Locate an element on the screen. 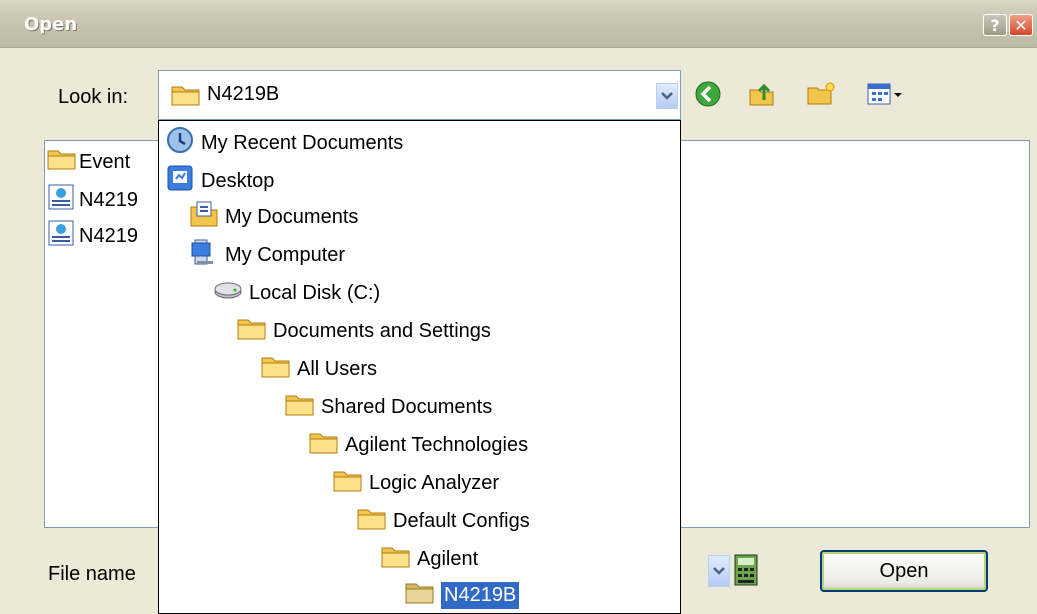 Image resolution: width=1037 pixels, height=614 pixels. new-folder-icon is located at coordinates (820, 94).